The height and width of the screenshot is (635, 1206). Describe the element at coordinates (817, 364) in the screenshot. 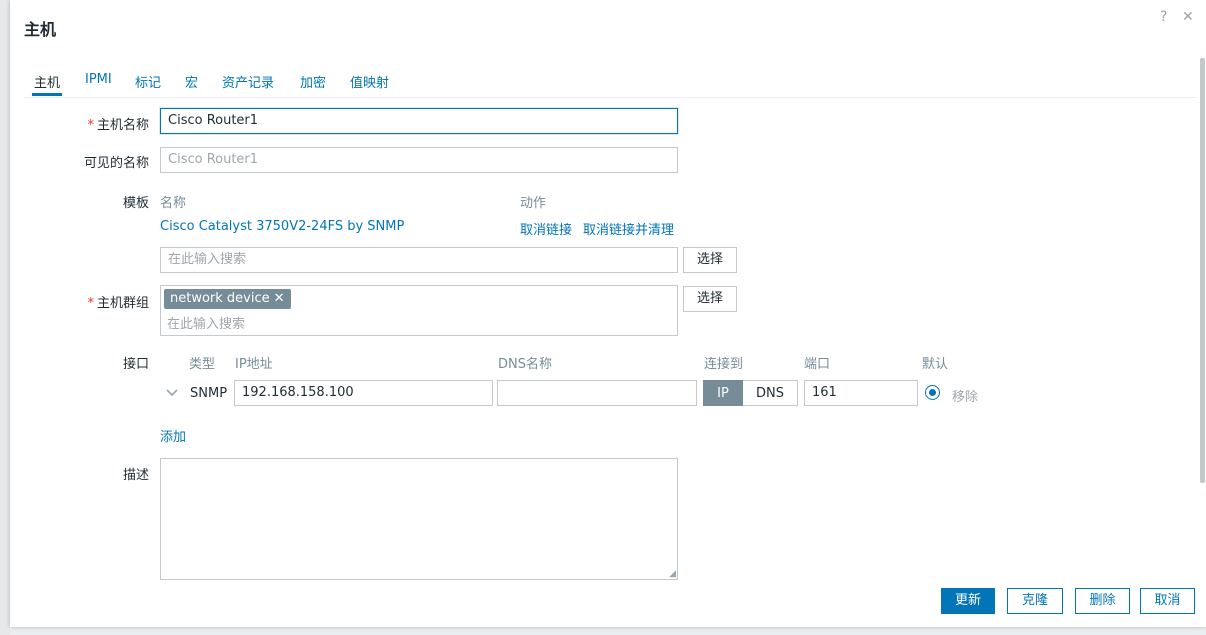

I see `iface-header-port: 端口` at that location.